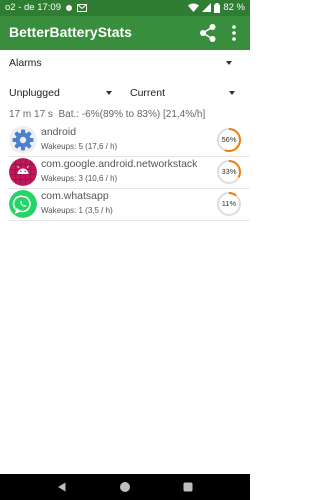 The height and width of the screenshot is (500, 320). I want to click on percent-label: 33%, so click(229, 171).